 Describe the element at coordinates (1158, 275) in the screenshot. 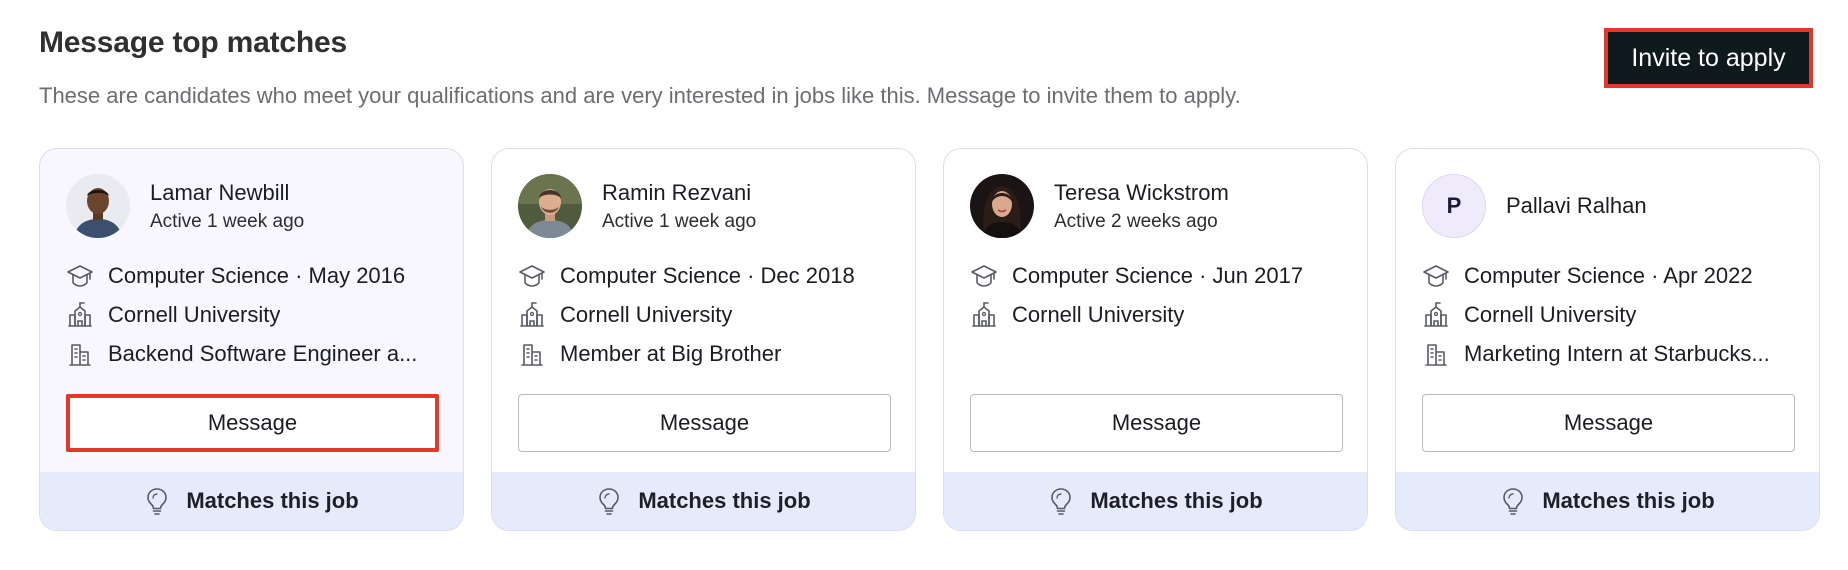

I see `education-text: Computer Science · Jun 2017` at that location.